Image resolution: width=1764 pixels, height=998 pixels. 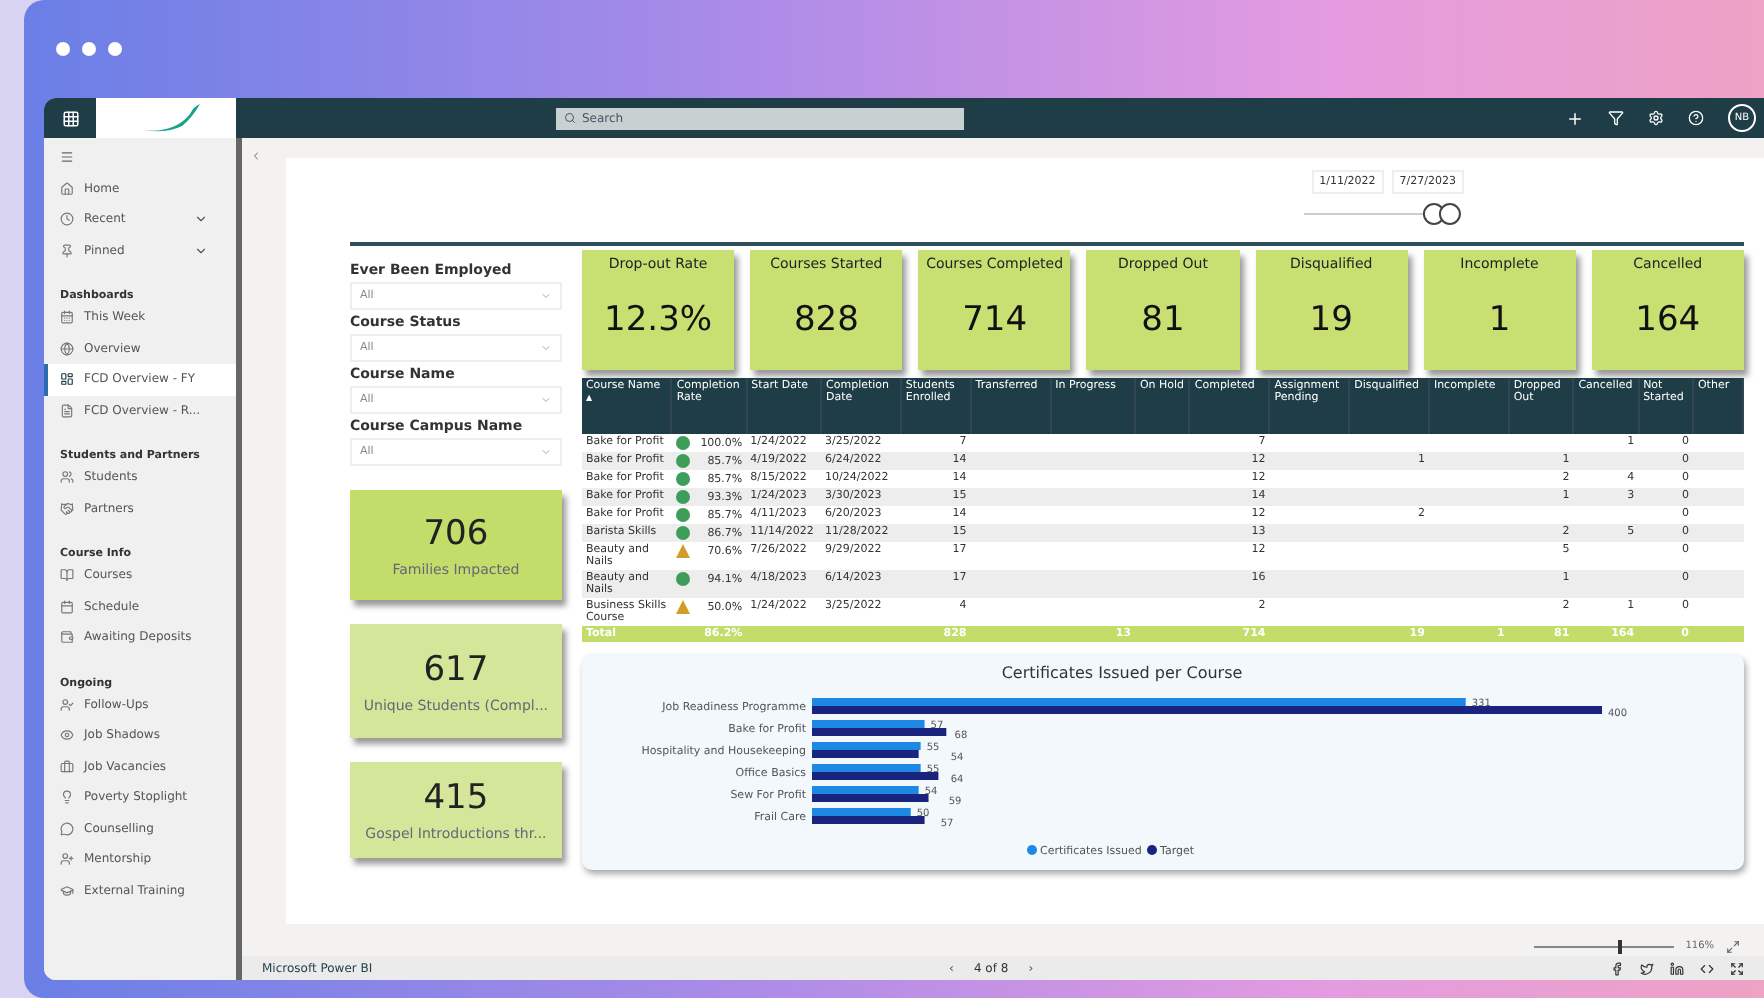 What do you see at coordinates (67, 859) in the screenshot?
I see `user-plus-icon` at bounding box center [67, 859].